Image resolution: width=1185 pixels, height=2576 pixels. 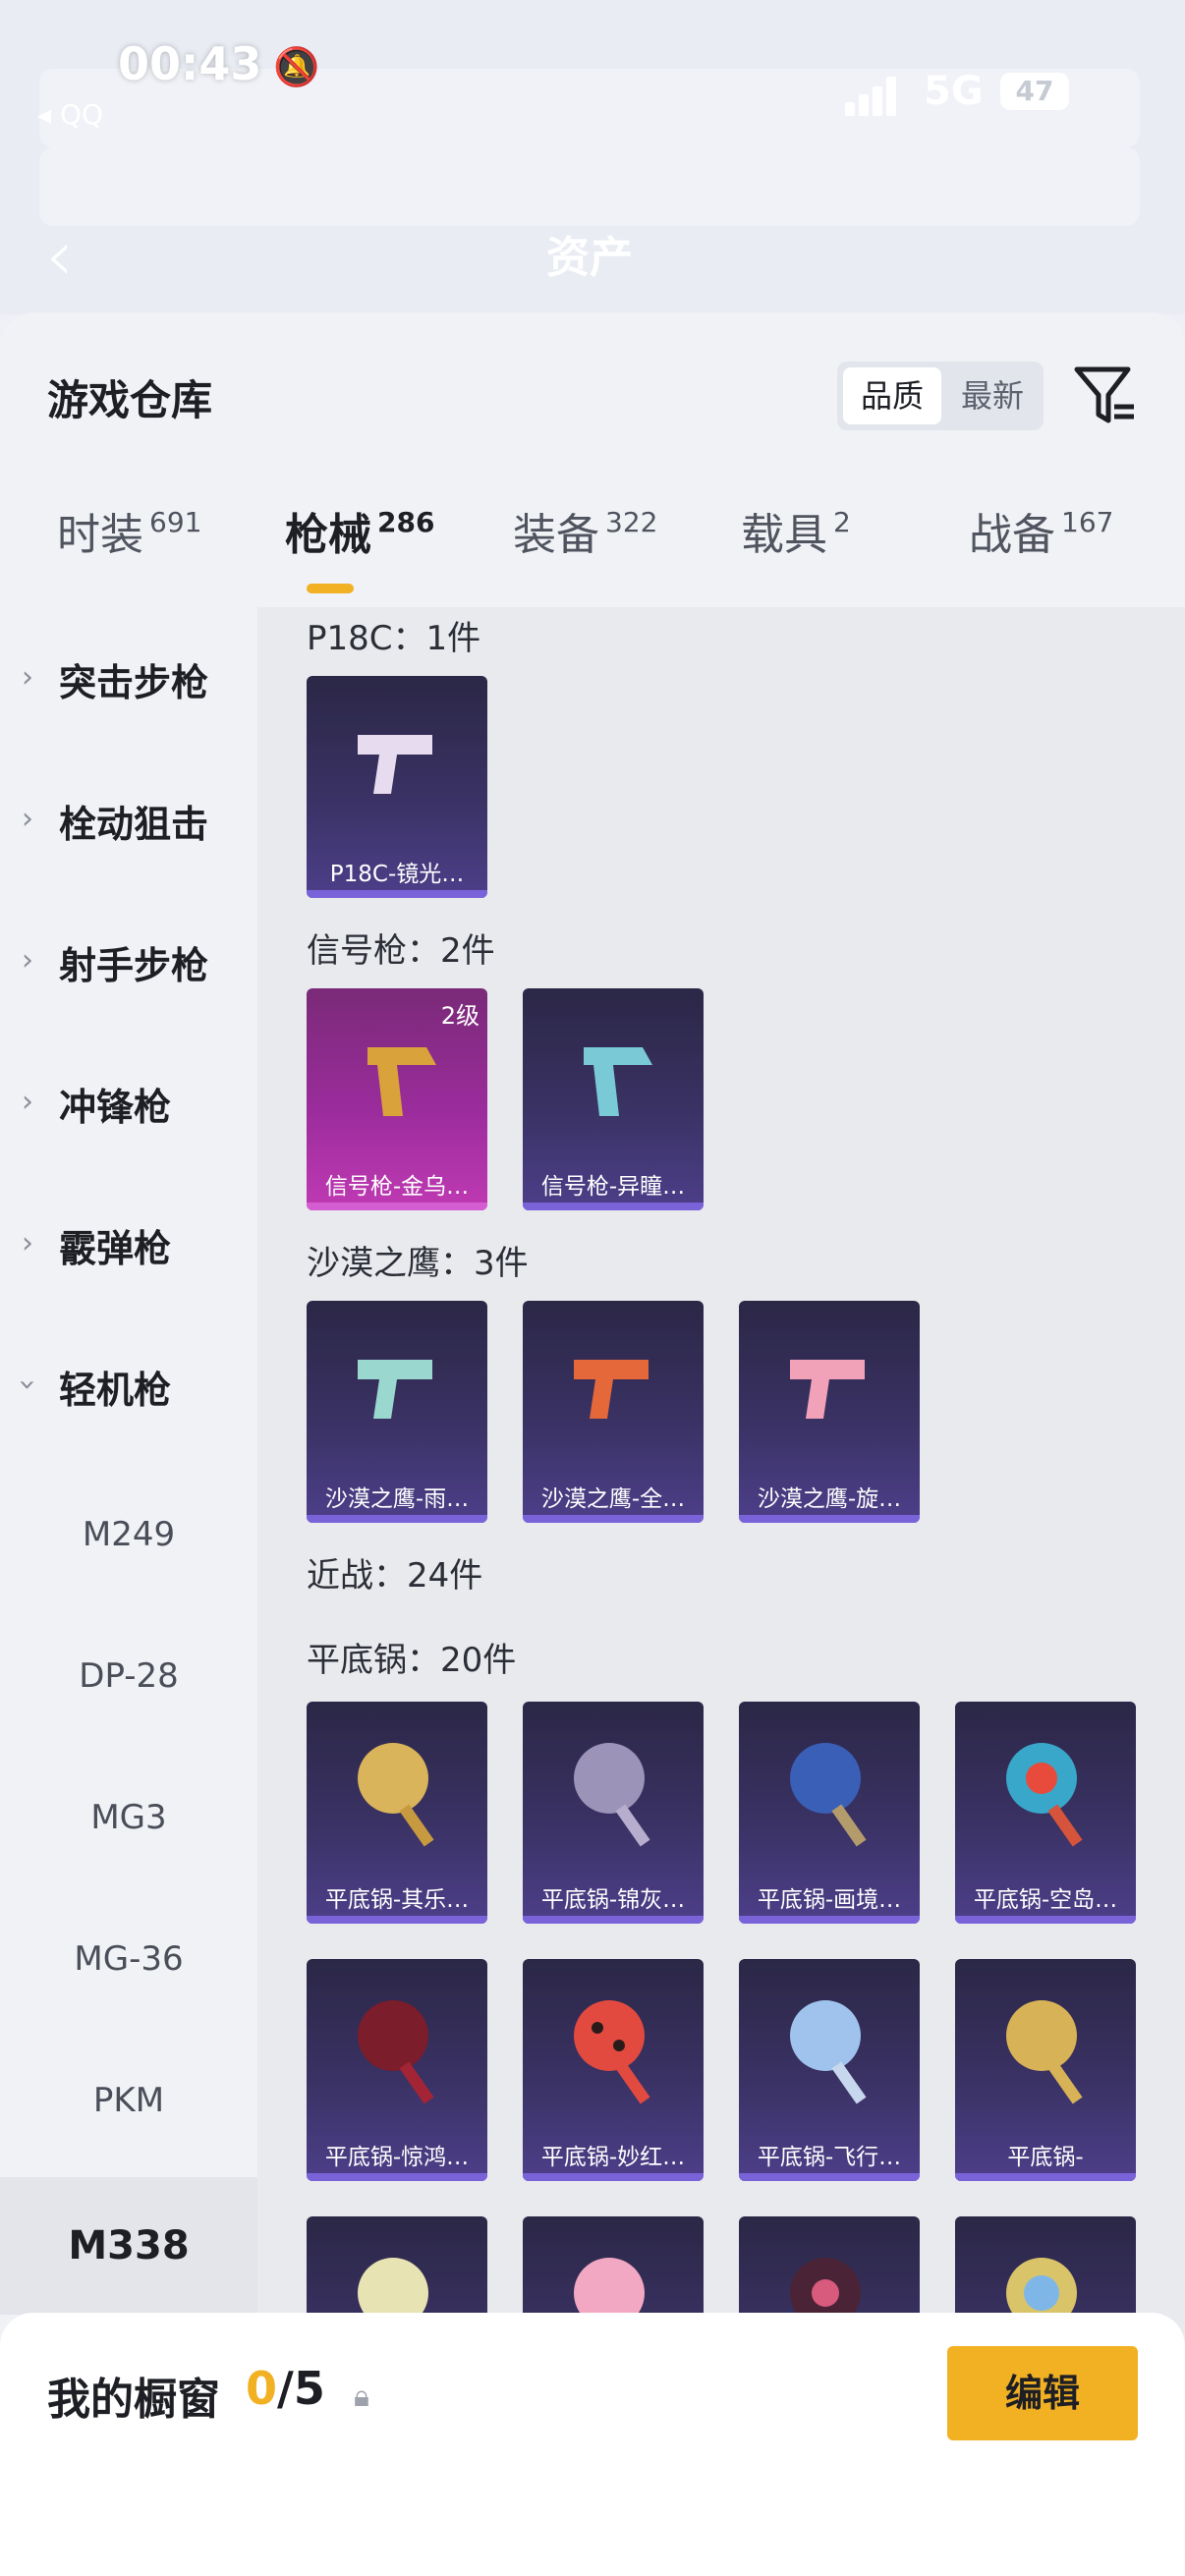 I want to click on sidebar-item-assault-rifle: › 突击步枪, so click(x=129, y=686).